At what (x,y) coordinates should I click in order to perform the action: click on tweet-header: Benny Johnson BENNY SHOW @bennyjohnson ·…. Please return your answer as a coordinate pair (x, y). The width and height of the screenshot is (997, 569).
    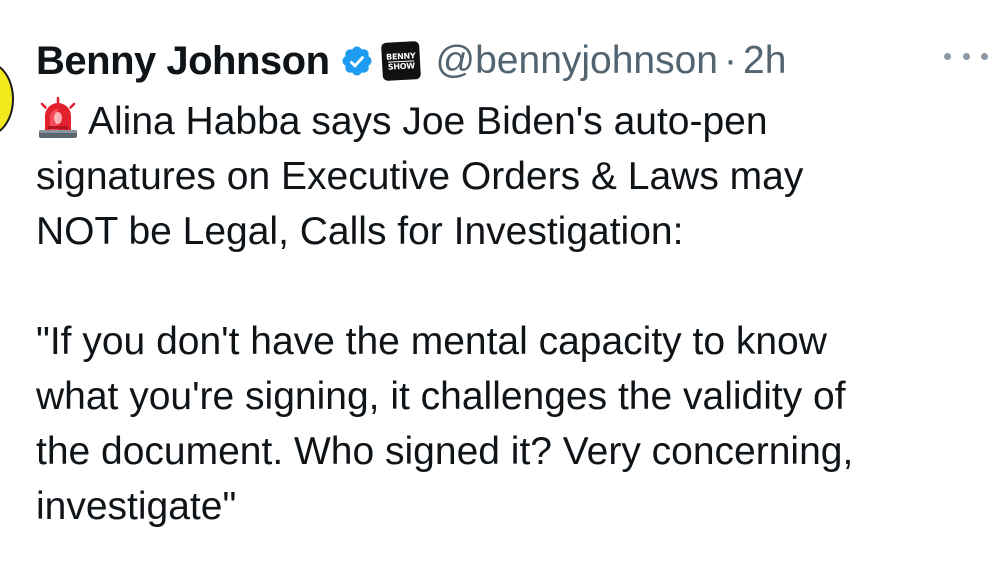
    Looking at the image, I should click on (411, 61).